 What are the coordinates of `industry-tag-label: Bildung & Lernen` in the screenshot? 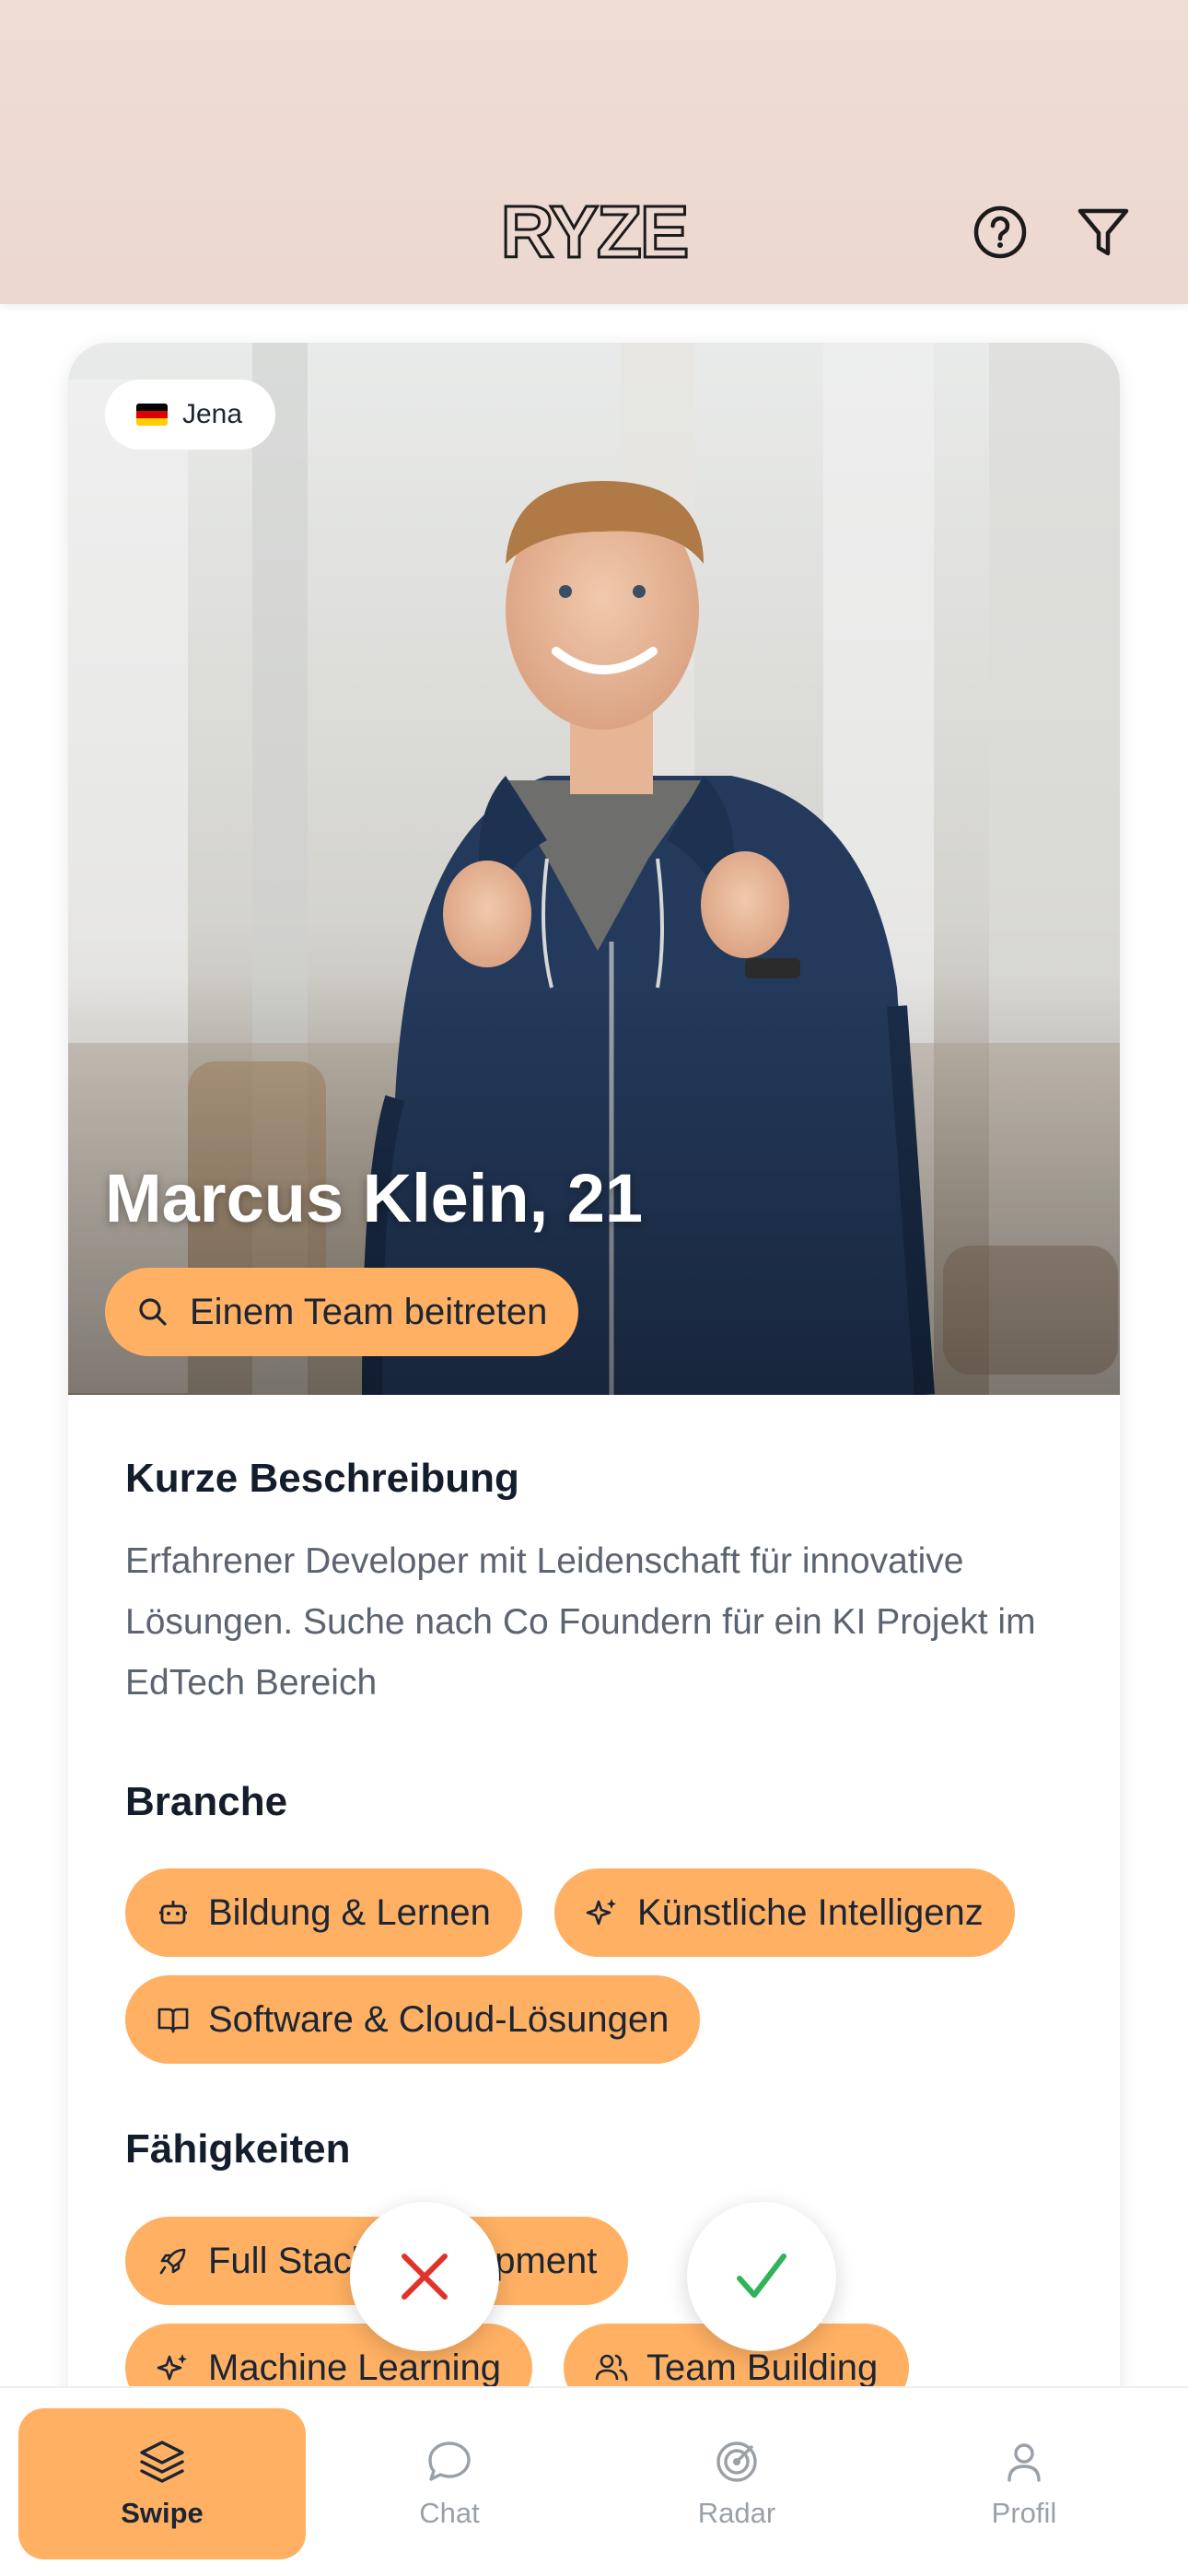 It's located at (349, 1912).